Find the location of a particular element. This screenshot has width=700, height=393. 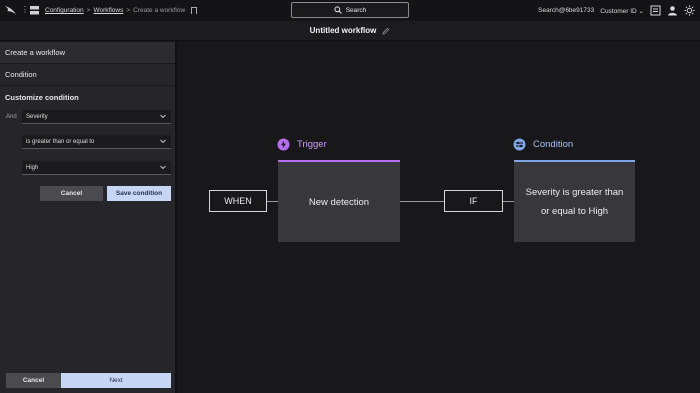

search-icon is located at coordinates (338, 10).